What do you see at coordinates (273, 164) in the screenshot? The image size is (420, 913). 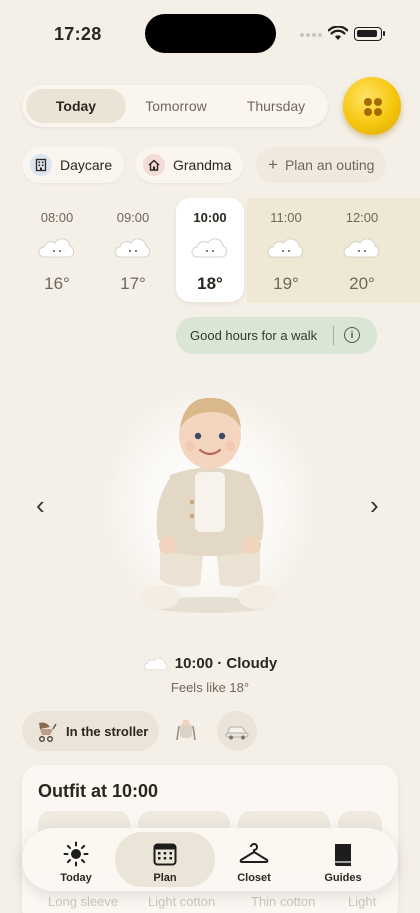 I see `plus-icon: +` at bounding box center [273, 164].